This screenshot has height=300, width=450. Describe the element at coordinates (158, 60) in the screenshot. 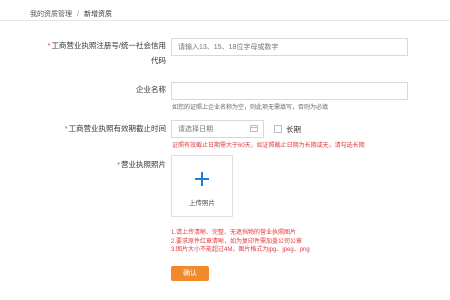

I see `license-no-label-line2: 代码` at that location.